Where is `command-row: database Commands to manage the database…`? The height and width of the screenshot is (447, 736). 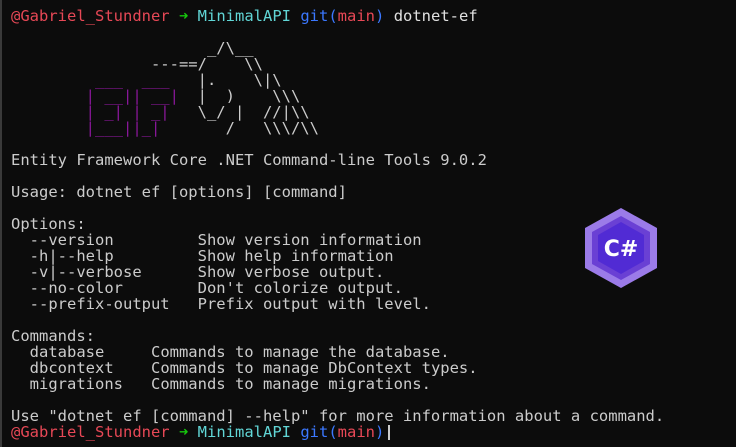
command-row: database Commands to manage the database… is located at coordinates (373, 352).